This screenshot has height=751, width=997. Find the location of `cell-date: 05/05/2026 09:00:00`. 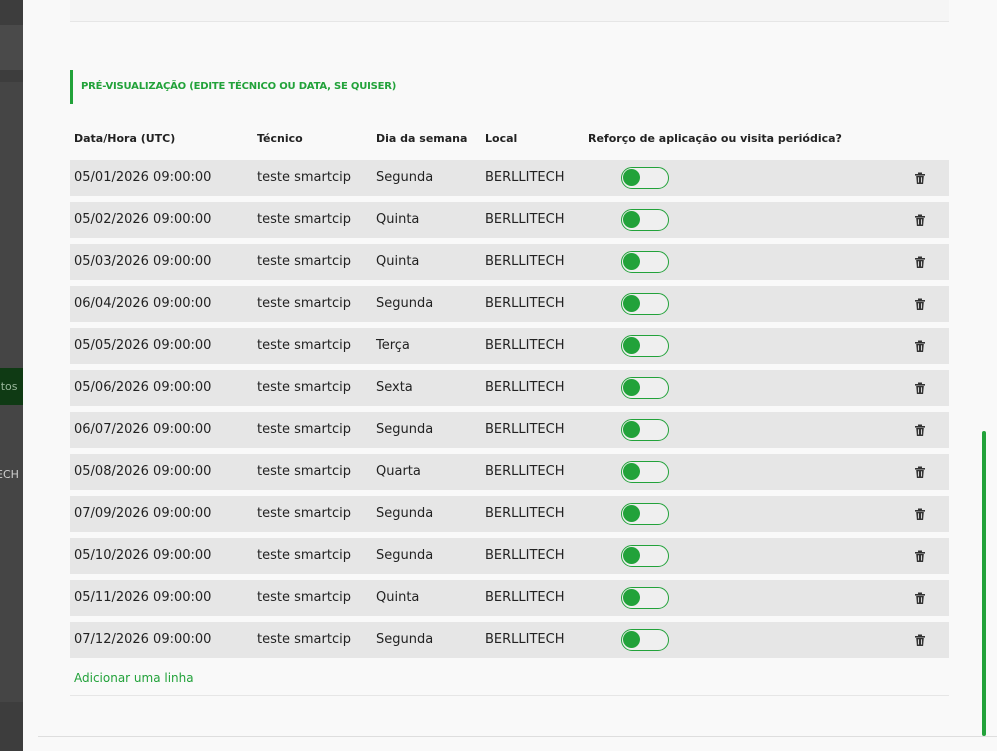

cell-date: 05/05/2026 09:00:00 is located at coordinates (142, 346).